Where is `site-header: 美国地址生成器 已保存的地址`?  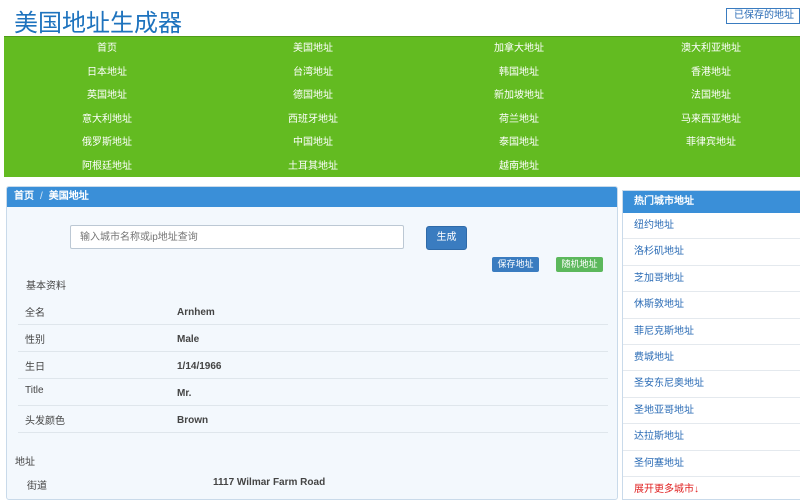
site-header: 美国地址生成器 已保存的地址 is located at coordinates (400, 19).